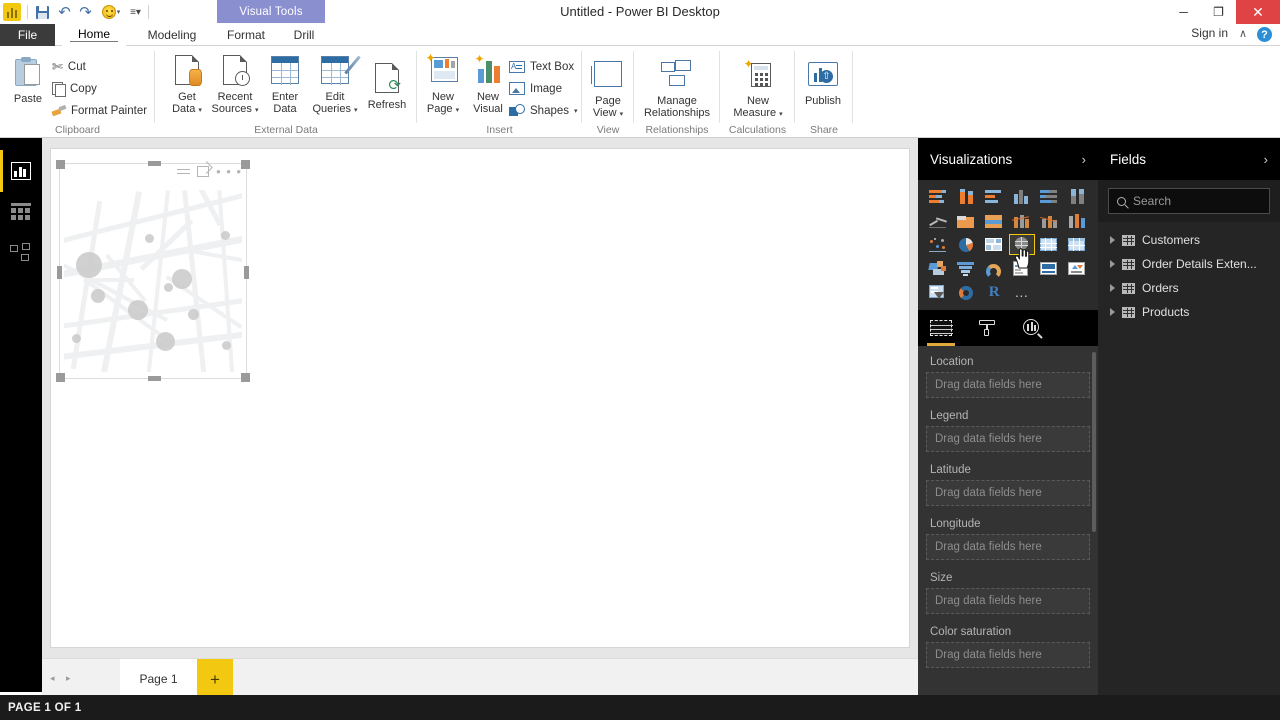 This screenshot has width=1280, height=720. What do you see at coordinates (1189, 201) in the screenshot?
I see `search-input: Search` at bounding box center [1189, 201].